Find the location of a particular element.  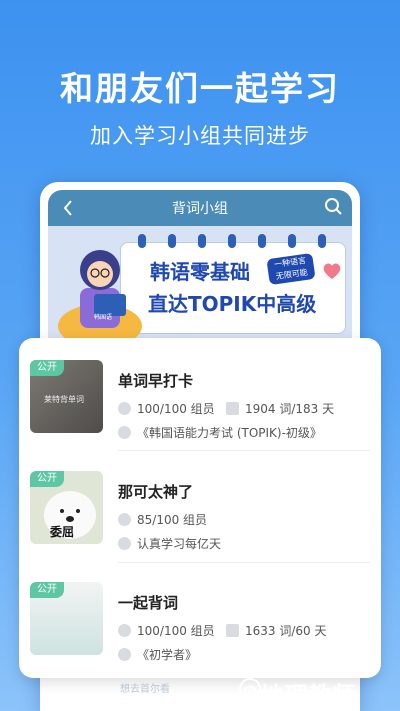

group-motto-text: 认真学习每亿天 is located at coordinates (179, 544).